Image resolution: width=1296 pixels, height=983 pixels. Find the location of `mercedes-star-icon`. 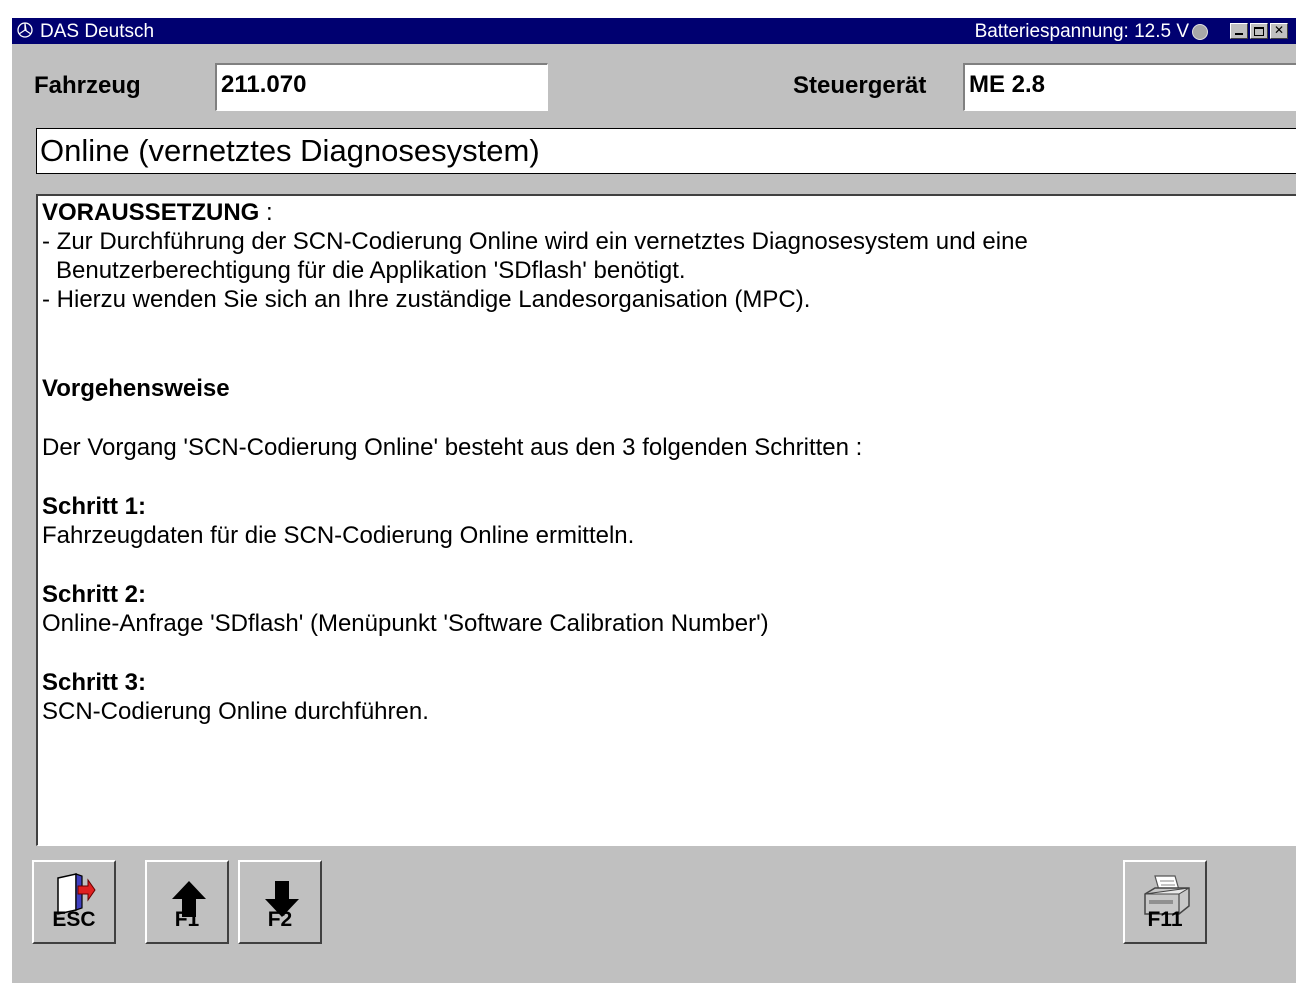

mercedes-star-icon is located at coordinates (25, 30).